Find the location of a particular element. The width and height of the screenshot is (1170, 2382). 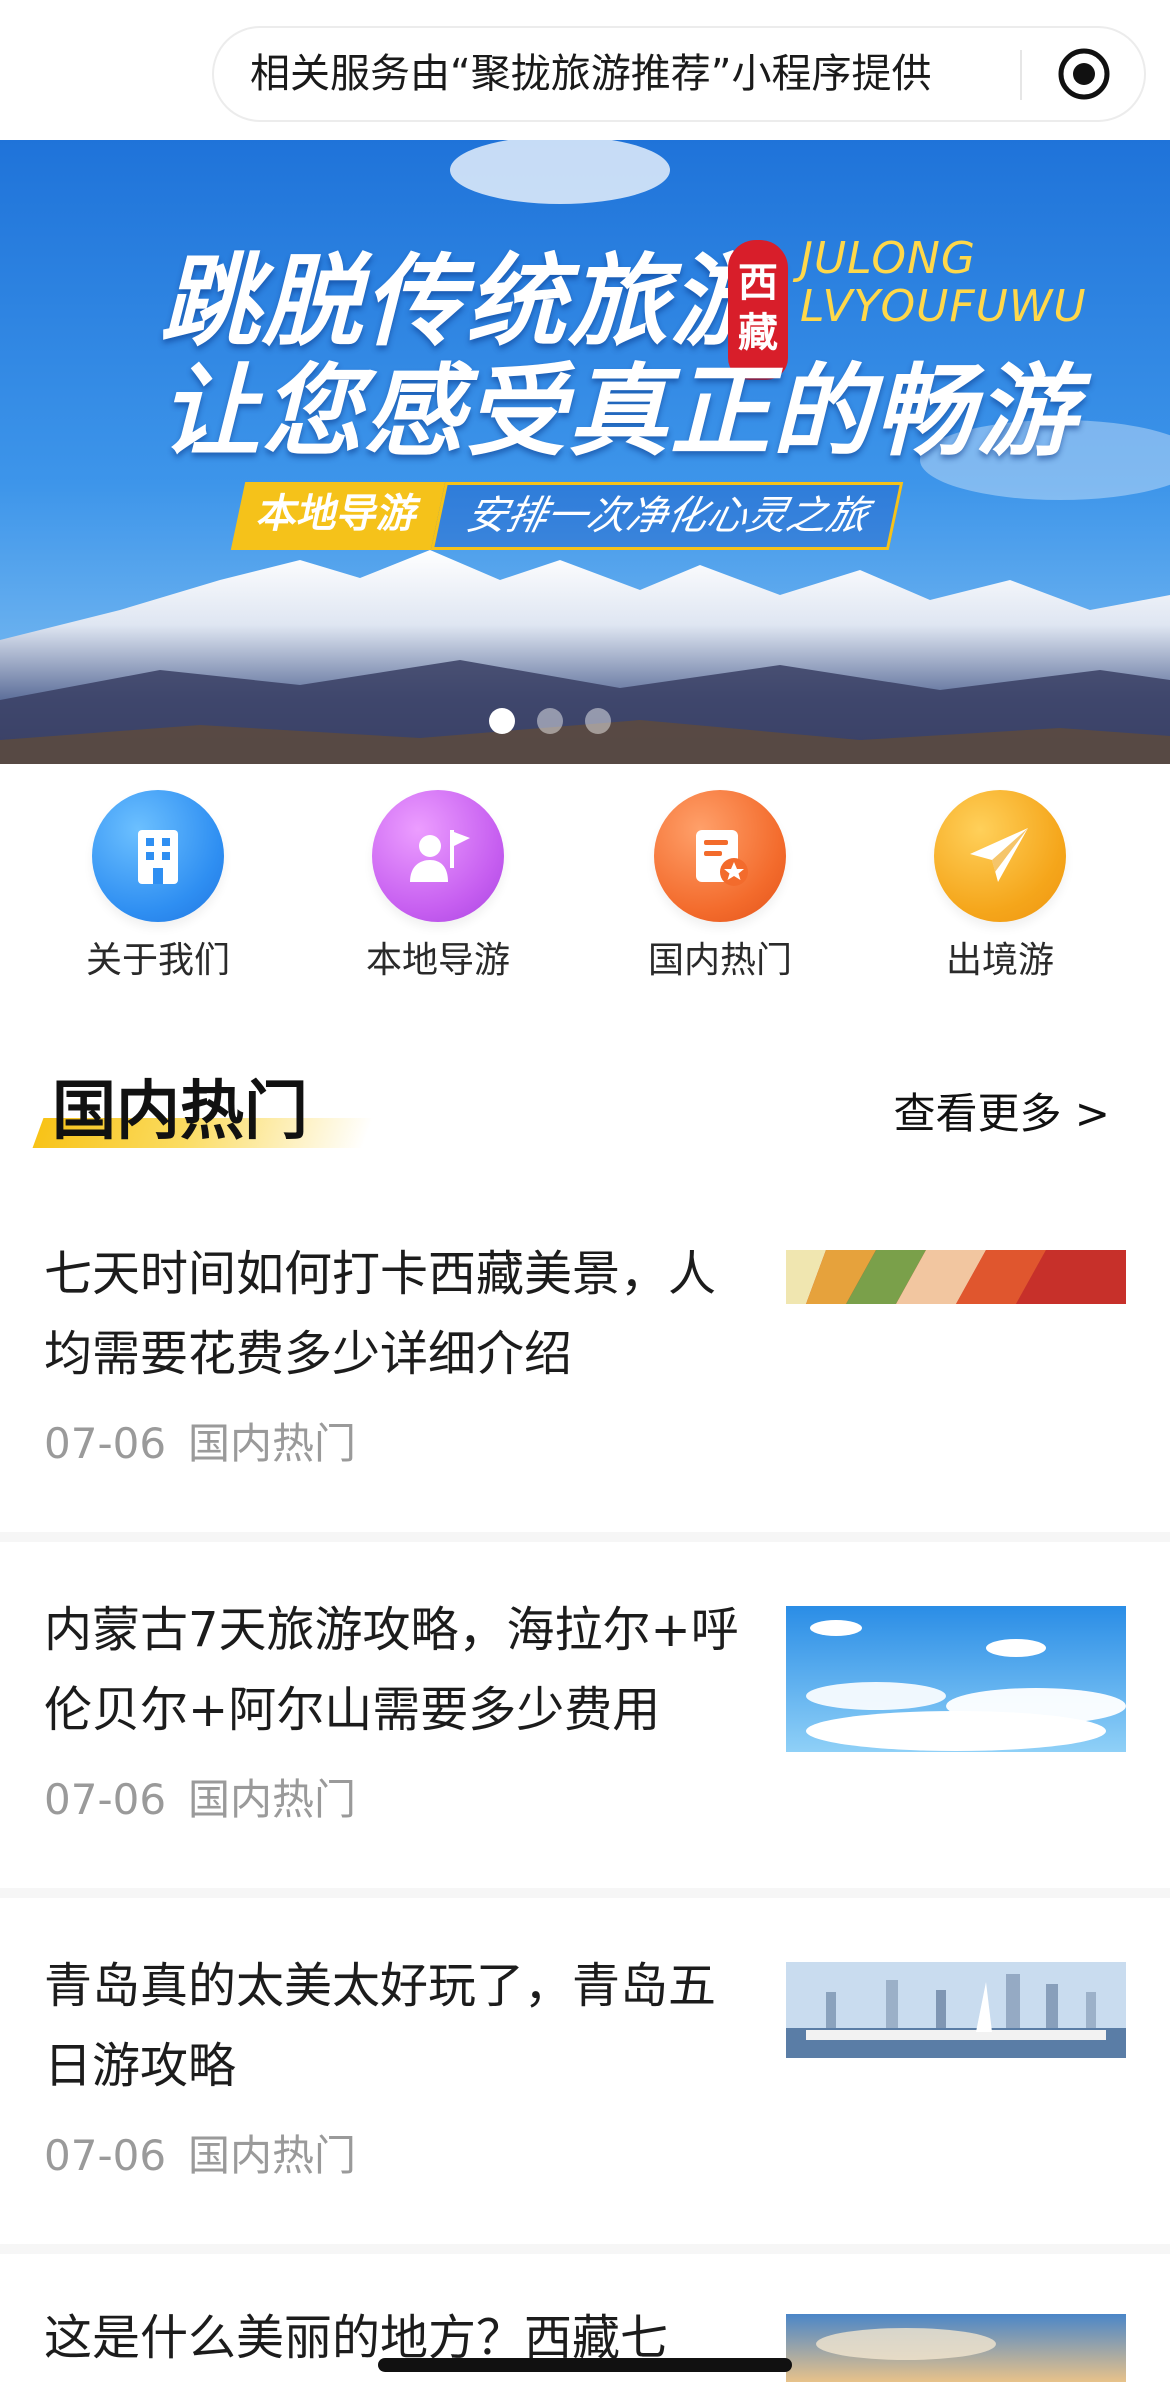

banner-tag: 本地导游 安排一次净化心灵之旅 is located at coordinates (567, 516).